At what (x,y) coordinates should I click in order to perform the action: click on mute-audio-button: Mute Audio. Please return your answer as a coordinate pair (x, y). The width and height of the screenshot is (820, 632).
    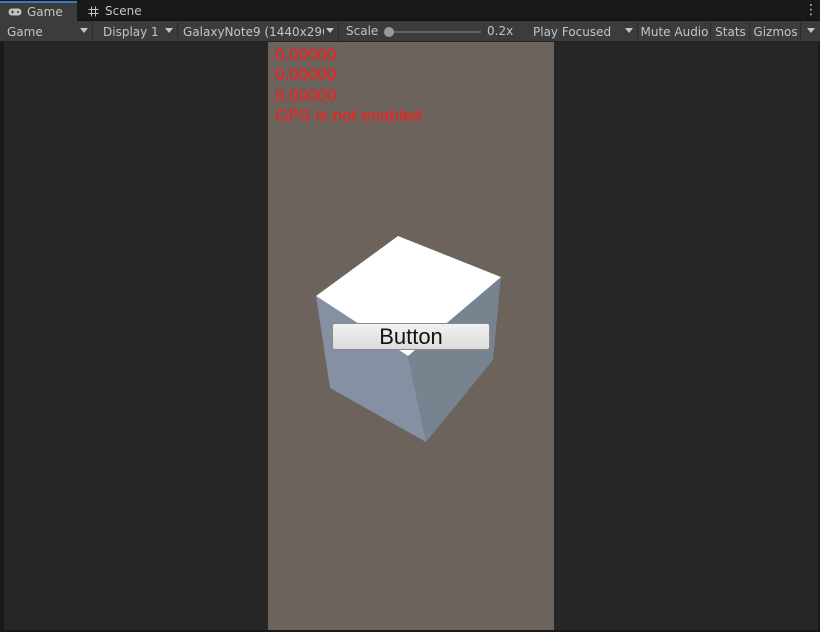
    Looking at the image, I should click on (675, 31).